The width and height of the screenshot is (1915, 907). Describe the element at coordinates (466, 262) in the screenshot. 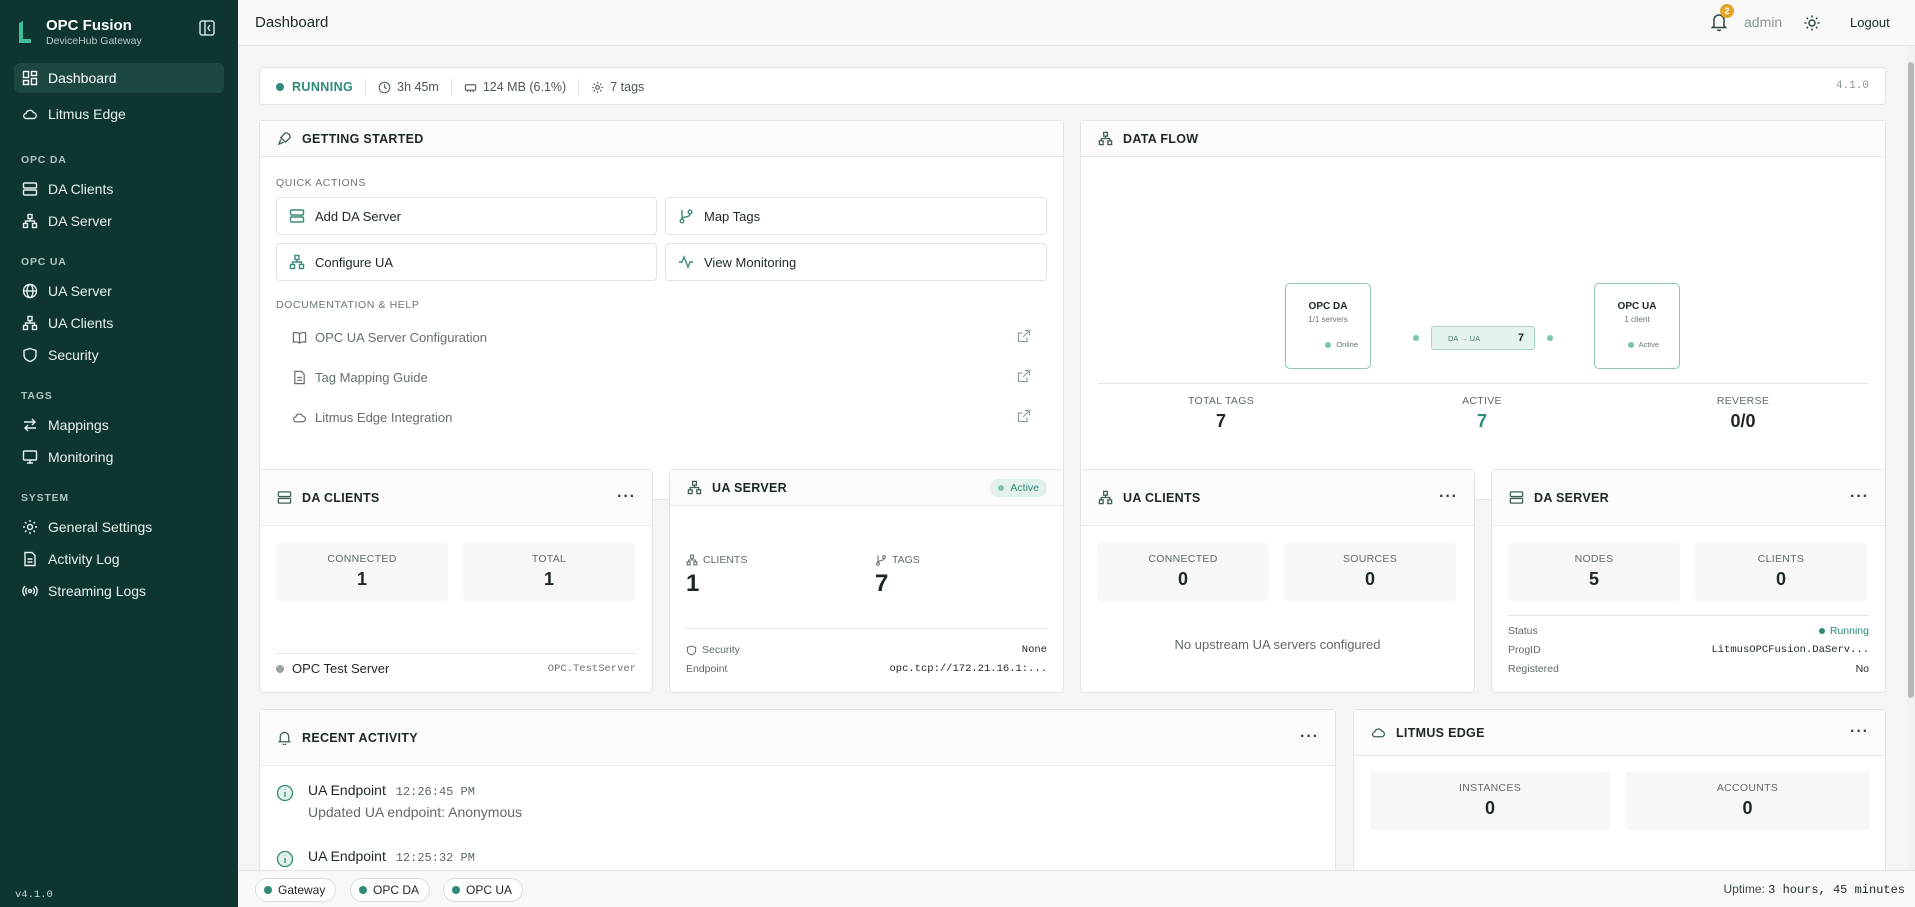

I see `configure-ua-button: Configure UA` at that location.